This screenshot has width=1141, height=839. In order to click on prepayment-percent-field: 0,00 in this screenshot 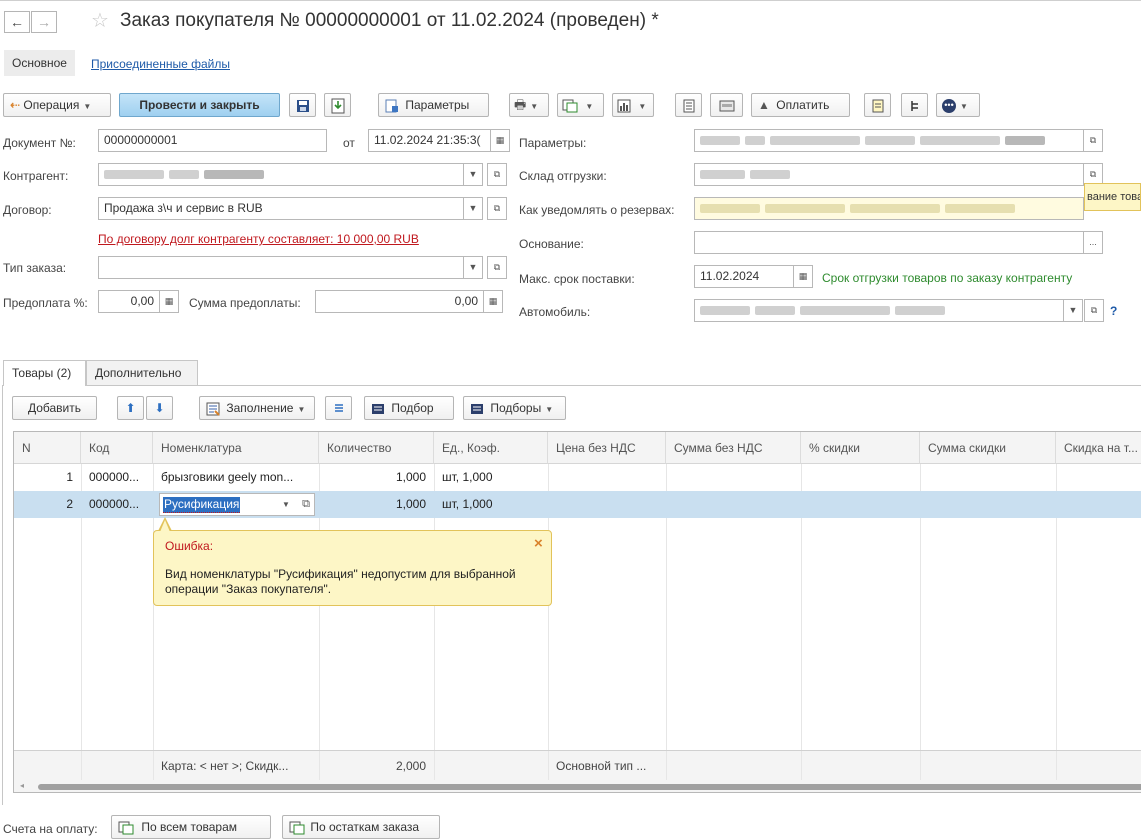, I will do `click(129, 301)`.